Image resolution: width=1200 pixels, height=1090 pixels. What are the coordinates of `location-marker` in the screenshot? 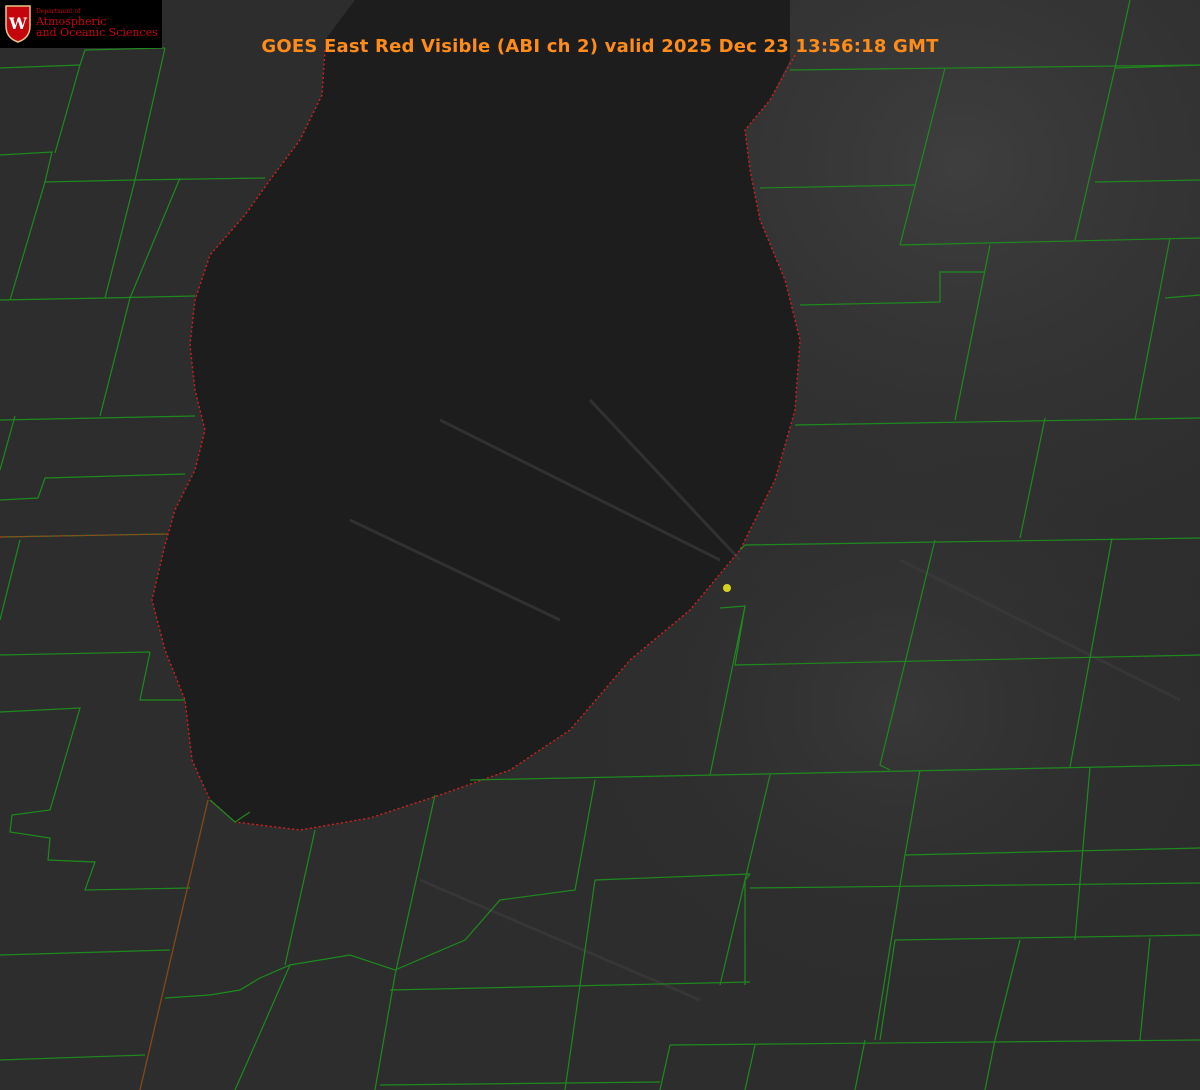 It's located at (727, 588).